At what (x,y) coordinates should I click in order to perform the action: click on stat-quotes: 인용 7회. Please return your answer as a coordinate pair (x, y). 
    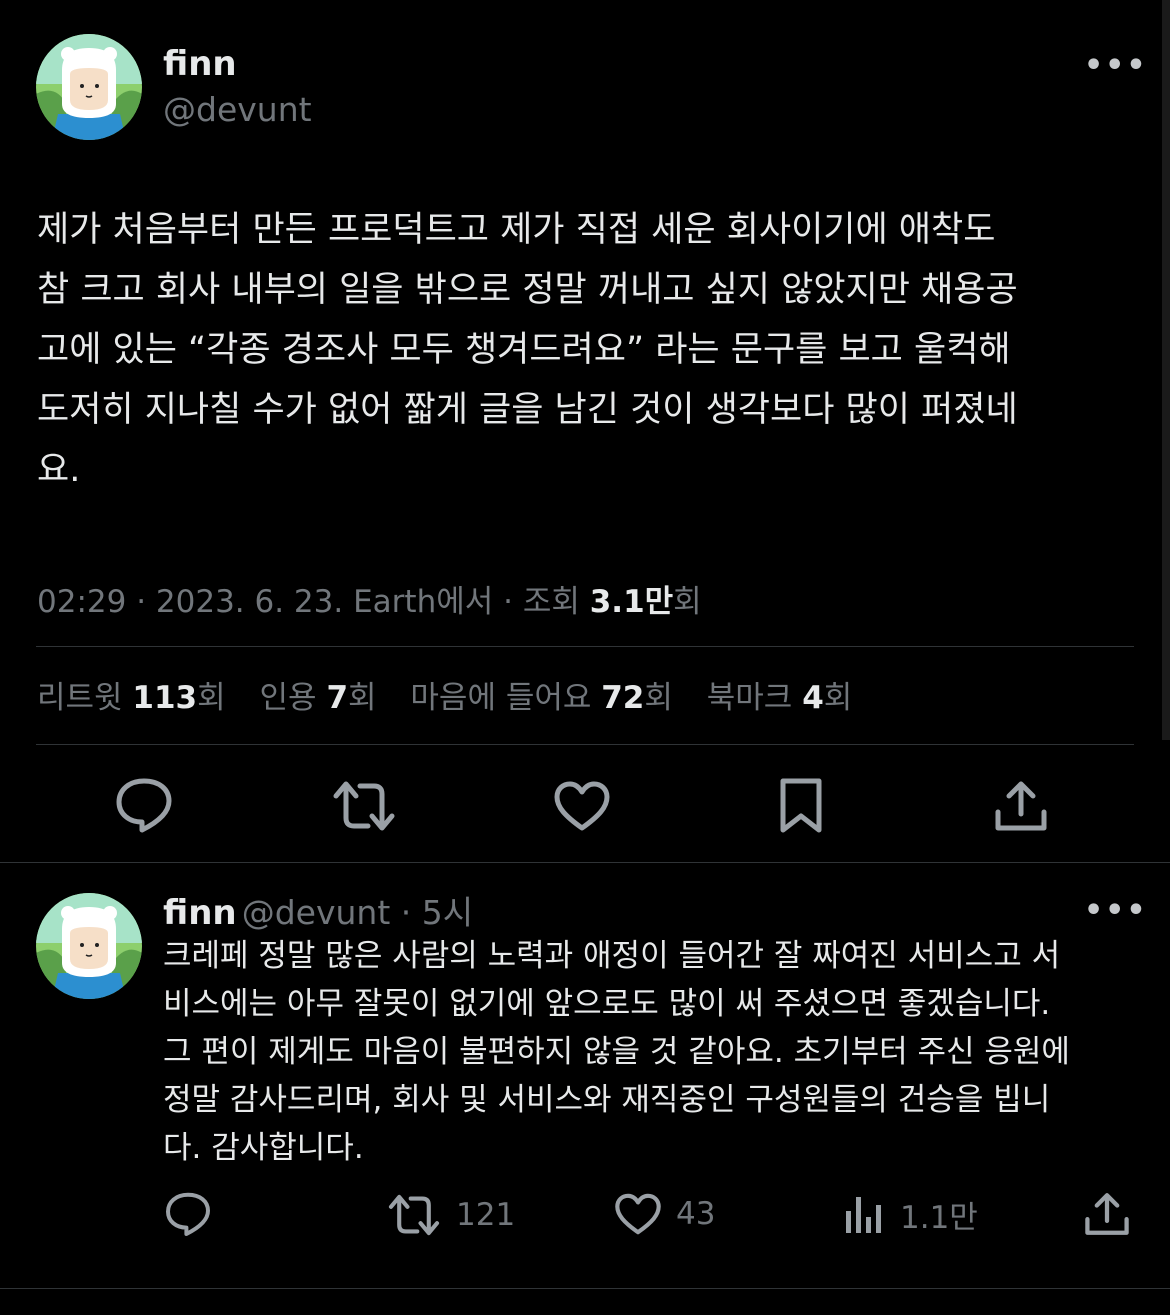
    Looking at the image, I should click on (318, 698).